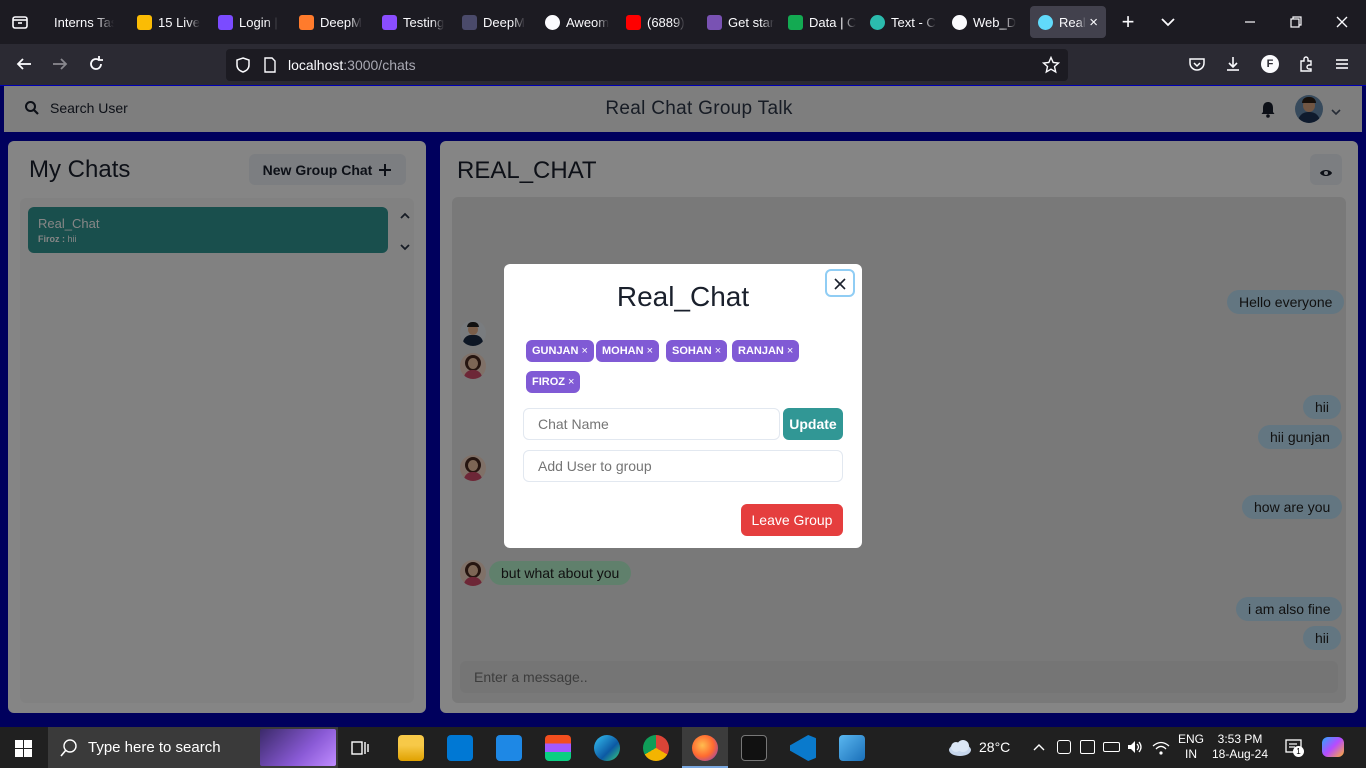  I want to click on menu-icon, so click(1342, 64).